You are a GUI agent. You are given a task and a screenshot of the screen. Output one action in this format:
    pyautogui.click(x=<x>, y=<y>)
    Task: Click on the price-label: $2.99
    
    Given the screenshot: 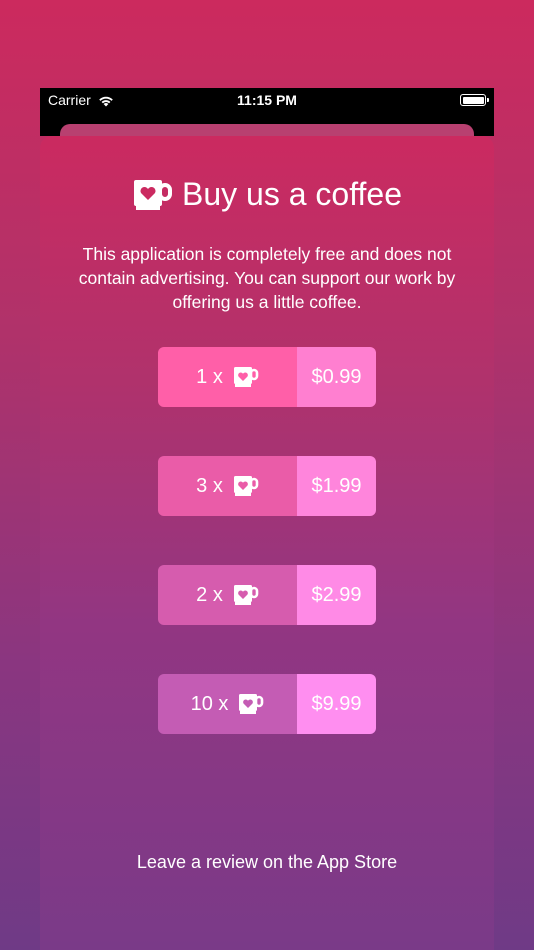 What is the action you would take?
    pyautogui.click(x=336, y=595)
    